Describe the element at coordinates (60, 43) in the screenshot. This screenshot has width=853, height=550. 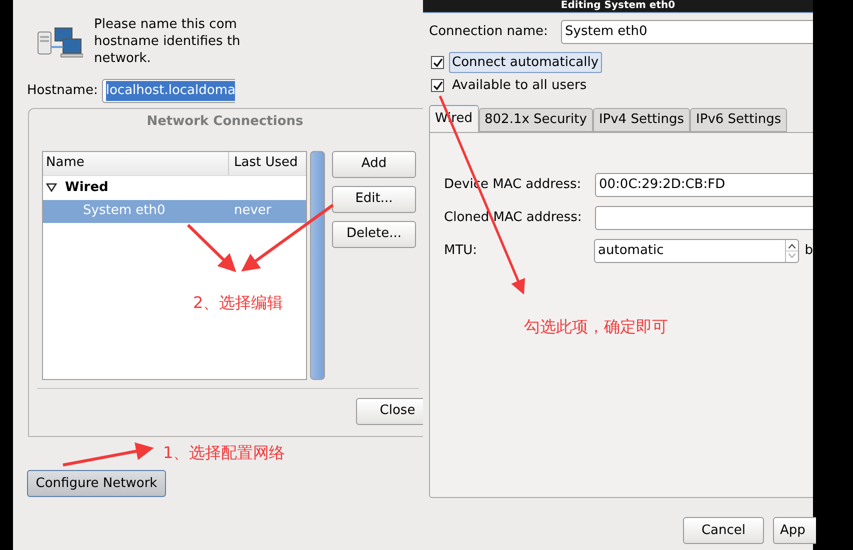
I see `computers-icon` at that location.